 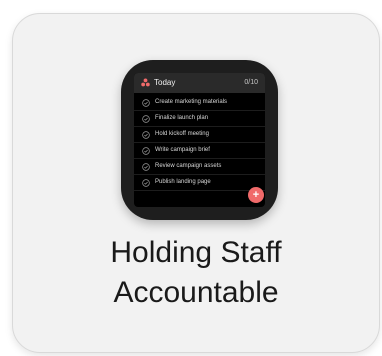 I want to click on task-row: Write campaign brief, so click(x=199, y=151).